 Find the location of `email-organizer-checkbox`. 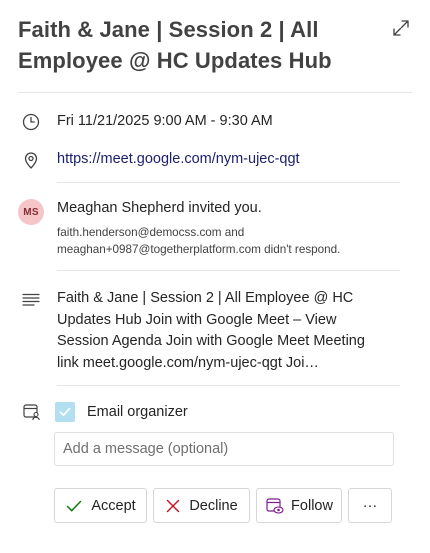

email-organizer-checkbox is located at coordinates (65, 412).